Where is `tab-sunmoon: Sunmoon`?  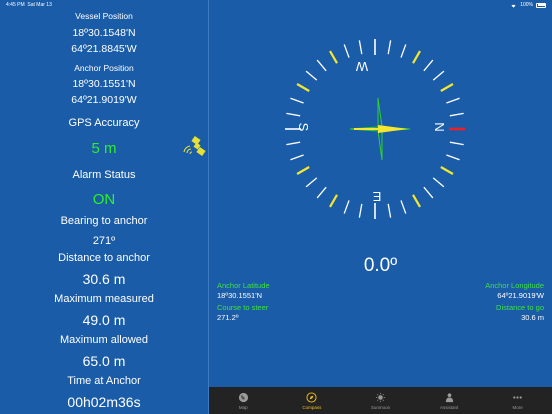 tab-sunmoon: Sunmoon is located at coordinates (380, 400).